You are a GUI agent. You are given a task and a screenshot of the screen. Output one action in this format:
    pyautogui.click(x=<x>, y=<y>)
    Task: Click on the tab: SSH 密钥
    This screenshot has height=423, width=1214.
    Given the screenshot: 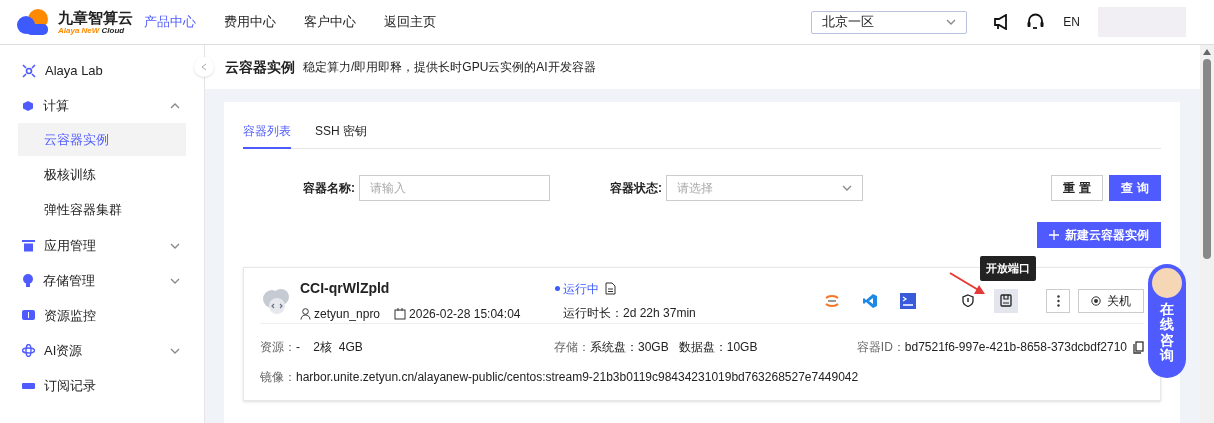 What is the action you would take?
    pyautogui.click(x=341, y=135)
    